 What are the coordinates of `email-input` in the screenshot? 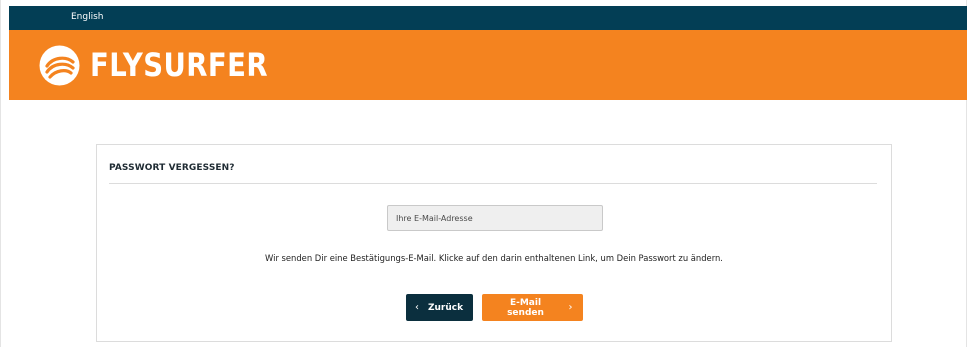 It's located at (495, 218).